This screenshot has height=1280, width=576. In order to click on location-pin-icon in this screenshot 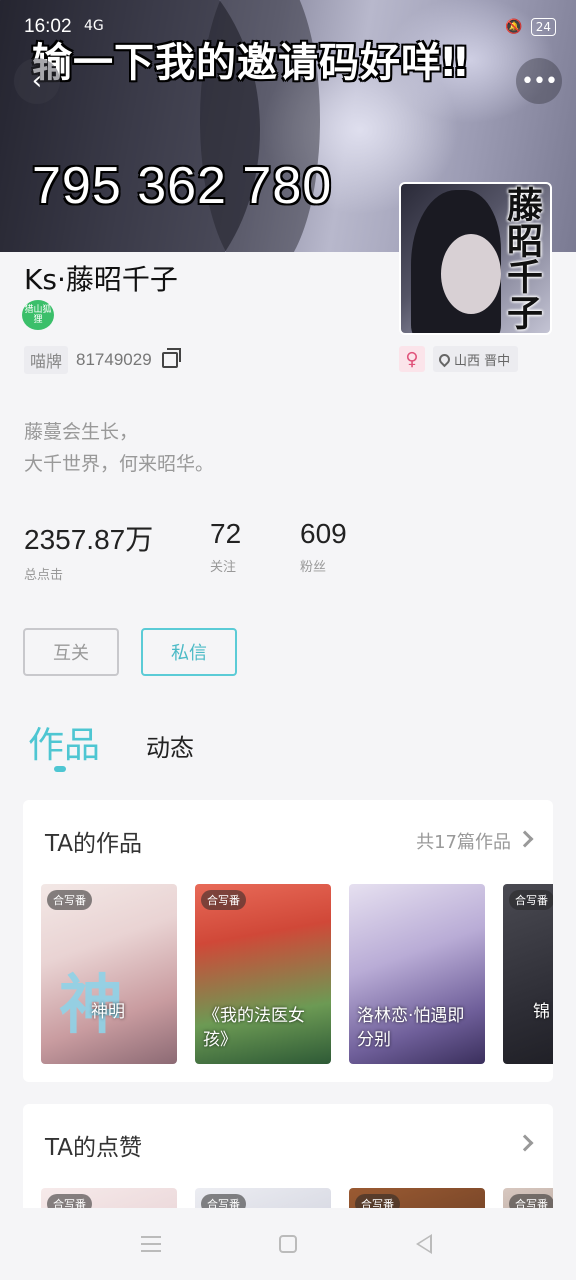, I will do `click(444, 359)`.